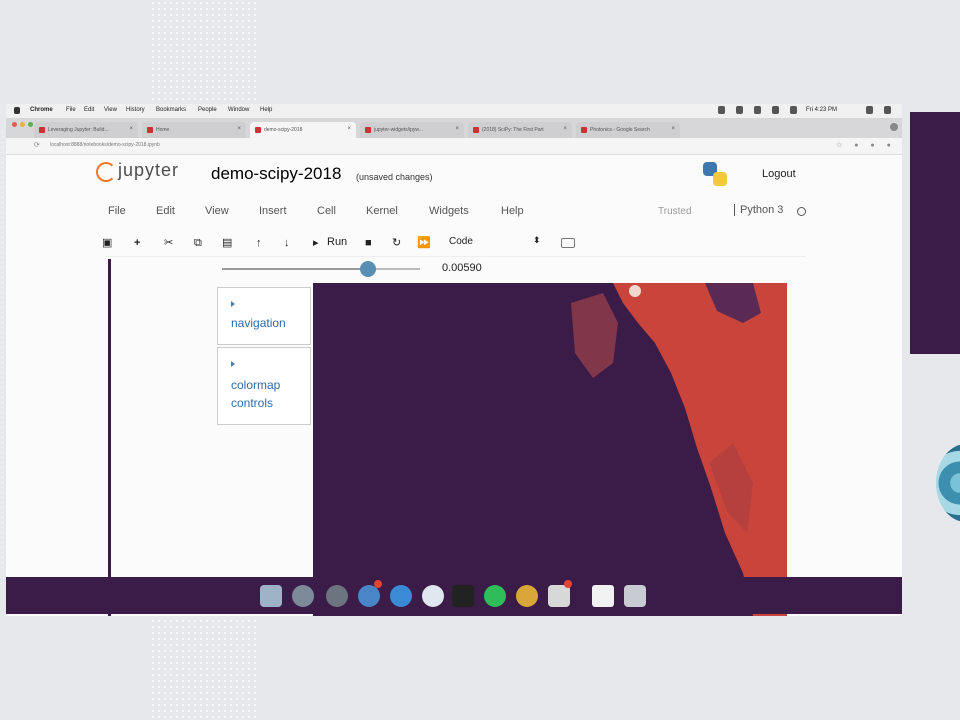 The image size is (960, 720). I want to click on browser-tab: (2018) SciPy: The First Part ×, so click(520, 130).